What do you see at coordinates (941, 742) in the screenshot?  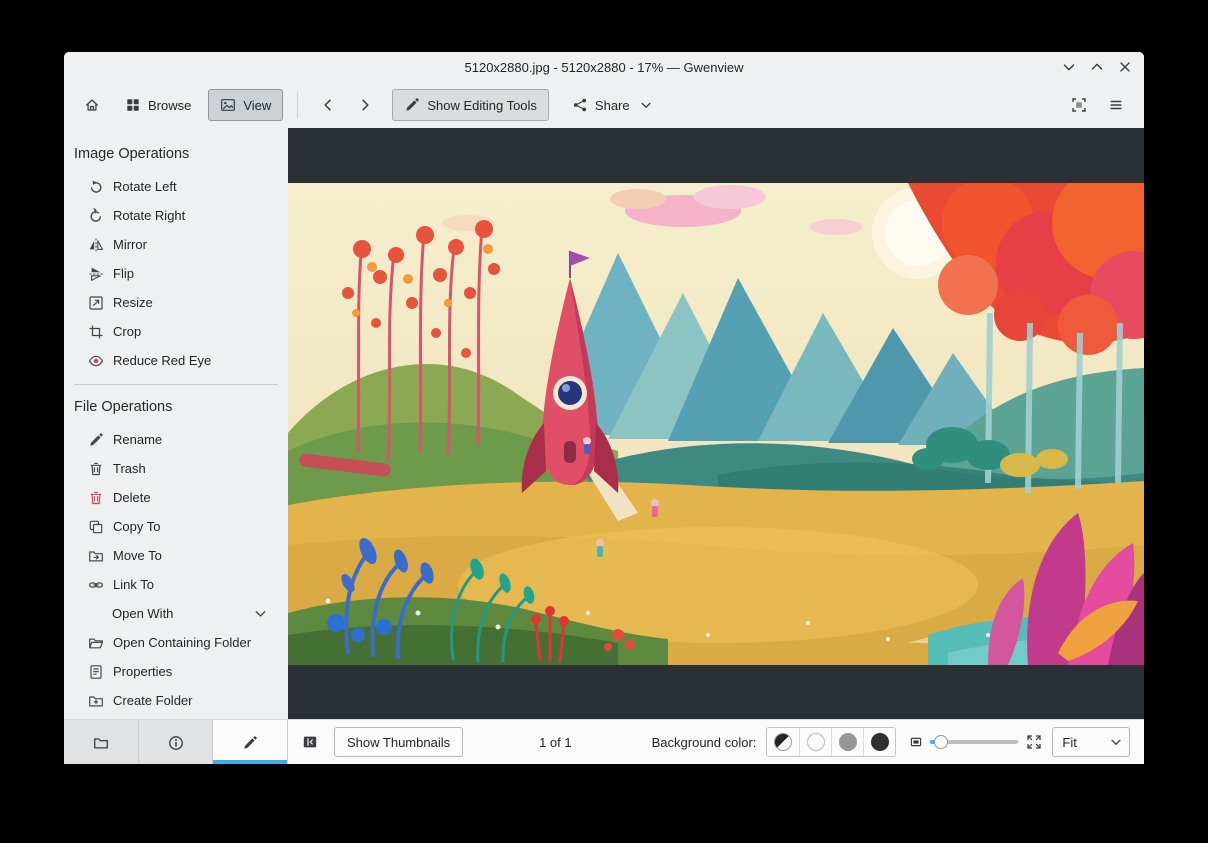 I see `zoom-slider-handle` at bounding box center [941, 742].